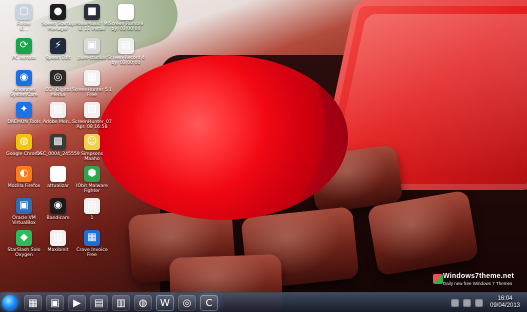  I want to click on desktop-icon-image: ▧, so click(92, 110).